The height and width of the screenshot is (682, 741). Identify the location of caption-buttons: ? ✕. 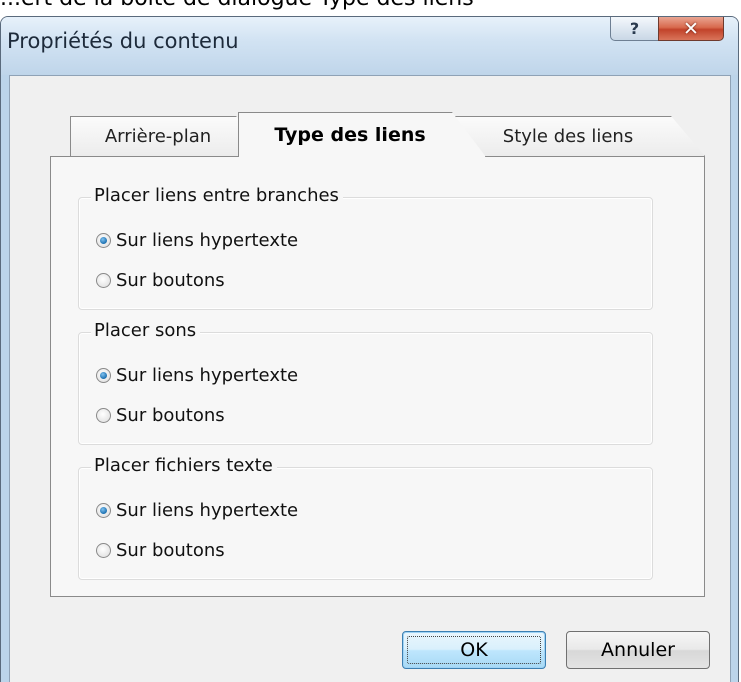
(667, 29).